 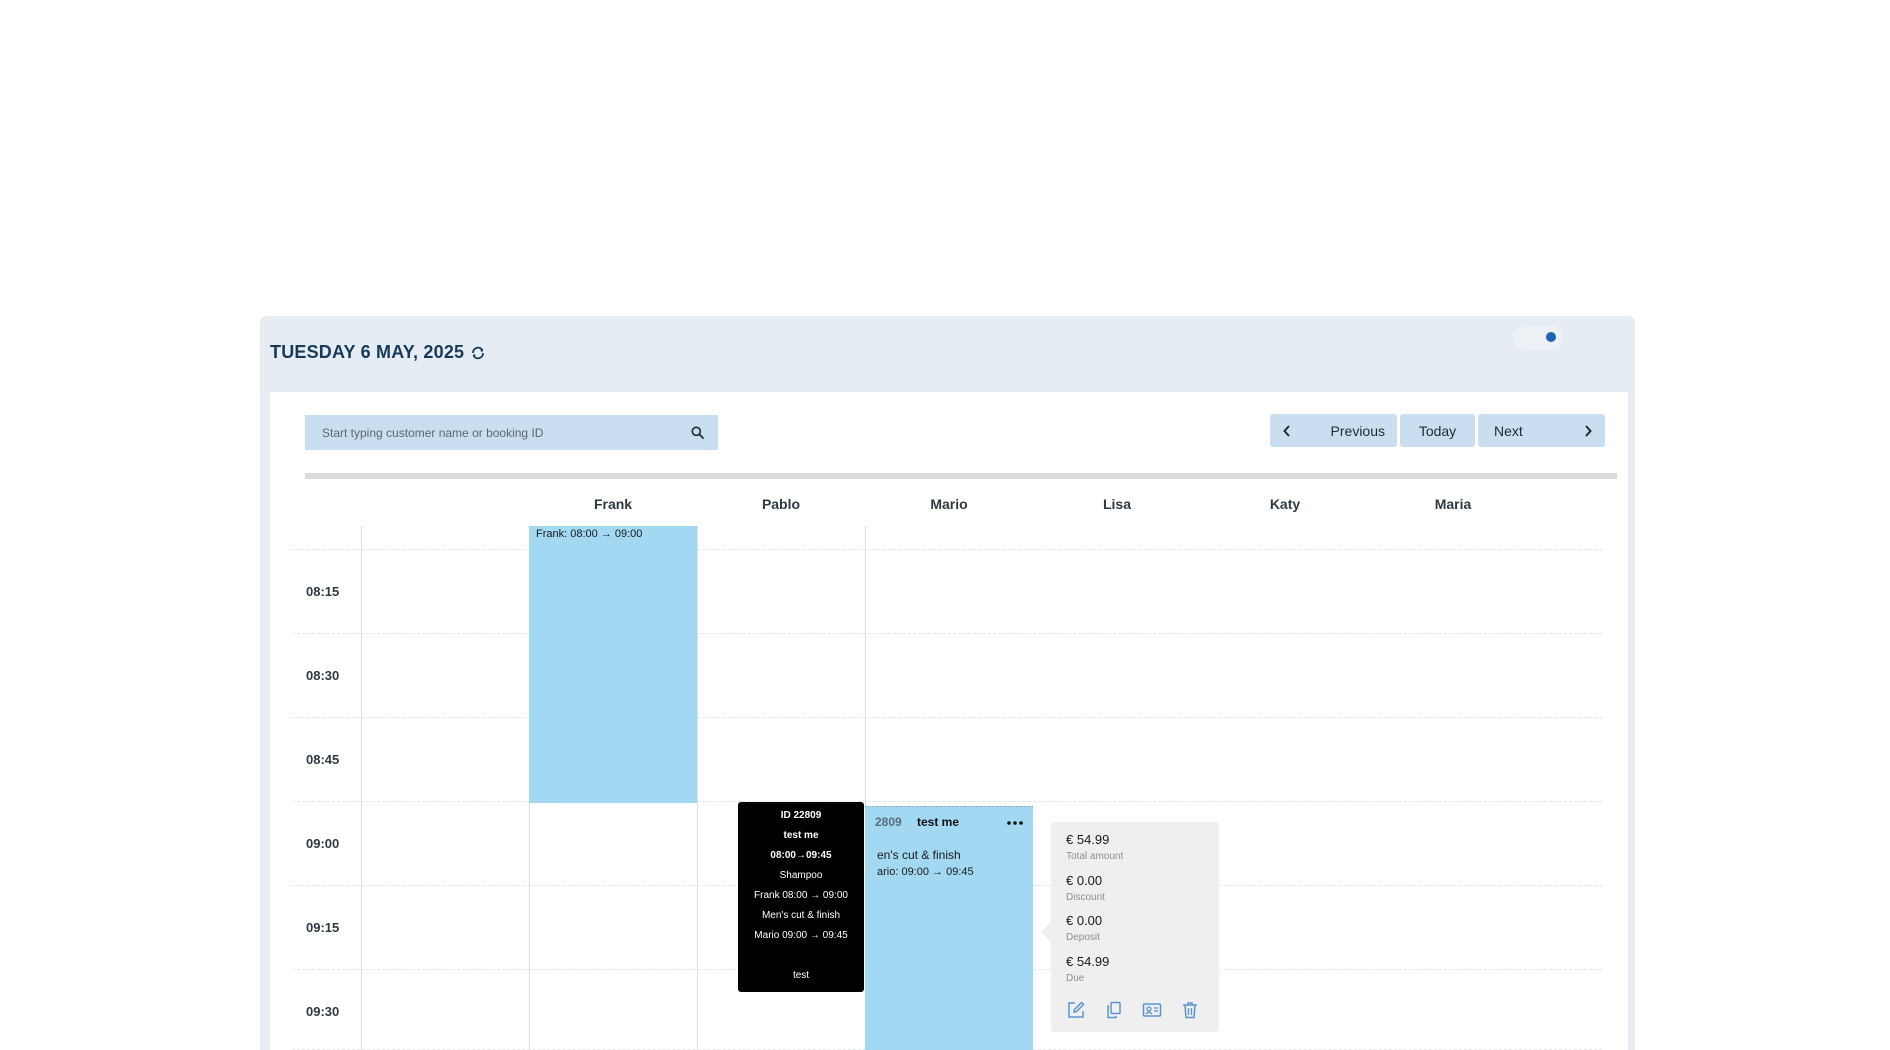 What do you see at coordinates (1538, 338) in the screenshot?
I see `view-toggle` at bounding box center [1538, 338].